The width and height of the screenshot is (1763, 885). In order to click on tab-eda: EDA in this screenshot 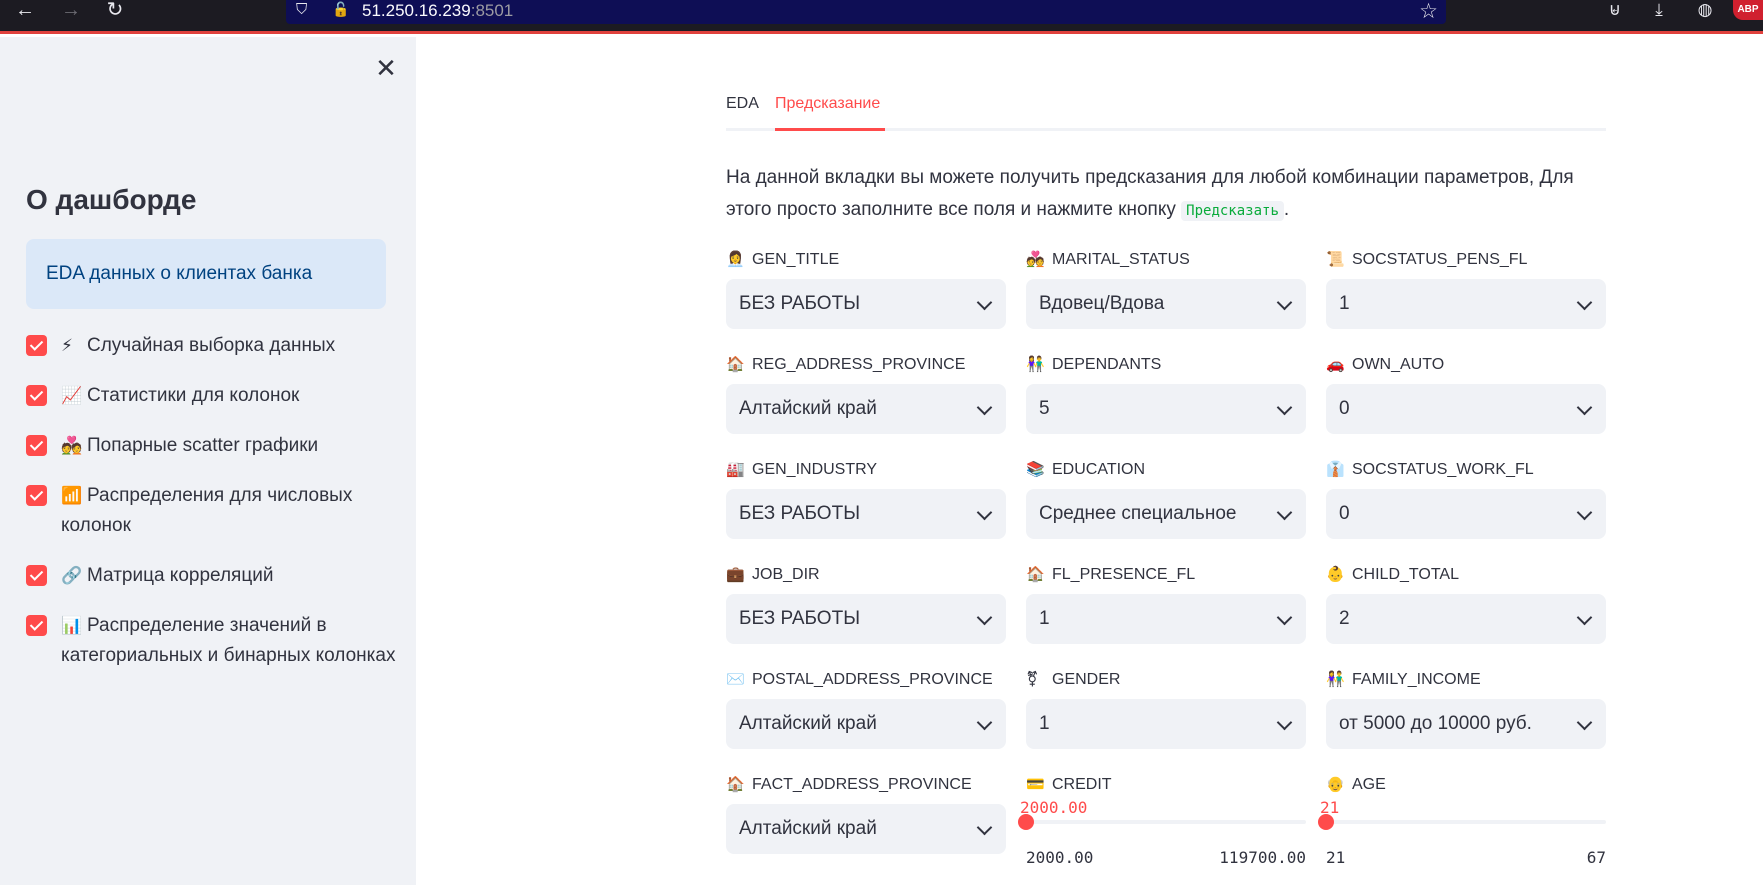, I will do `click(742, 104)`.